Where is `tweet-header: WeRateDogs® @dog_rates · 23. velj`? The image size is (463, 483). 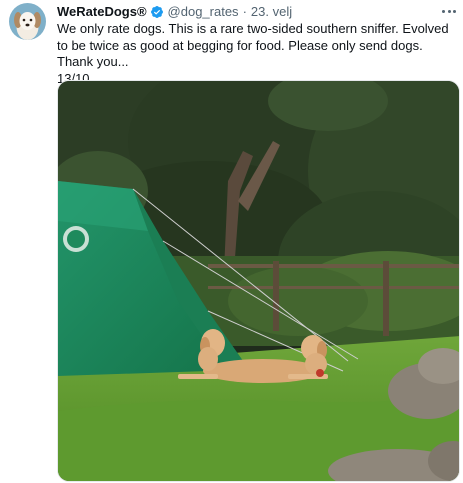
tweet-header: WeRateDogs® @dog_rates · 23. velj is located at coordinates (245, 12).